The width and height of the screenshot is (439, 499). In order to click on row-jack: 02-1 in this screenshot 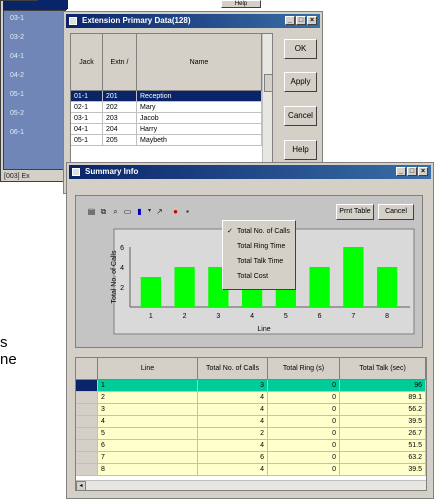, I will do `click(87, 107)`.